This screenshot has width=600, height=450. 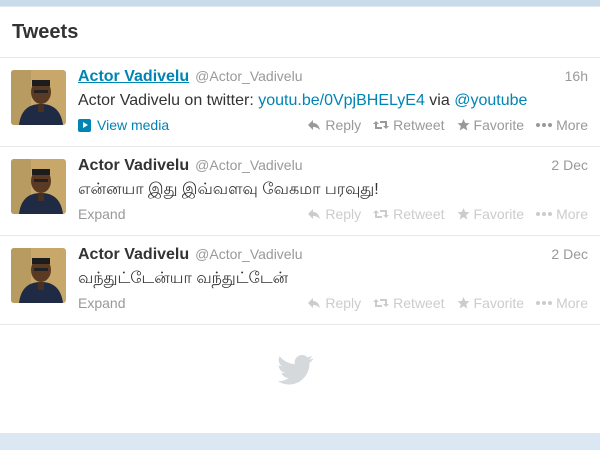 I want to click on play-icon, so click(x=84, y=125).